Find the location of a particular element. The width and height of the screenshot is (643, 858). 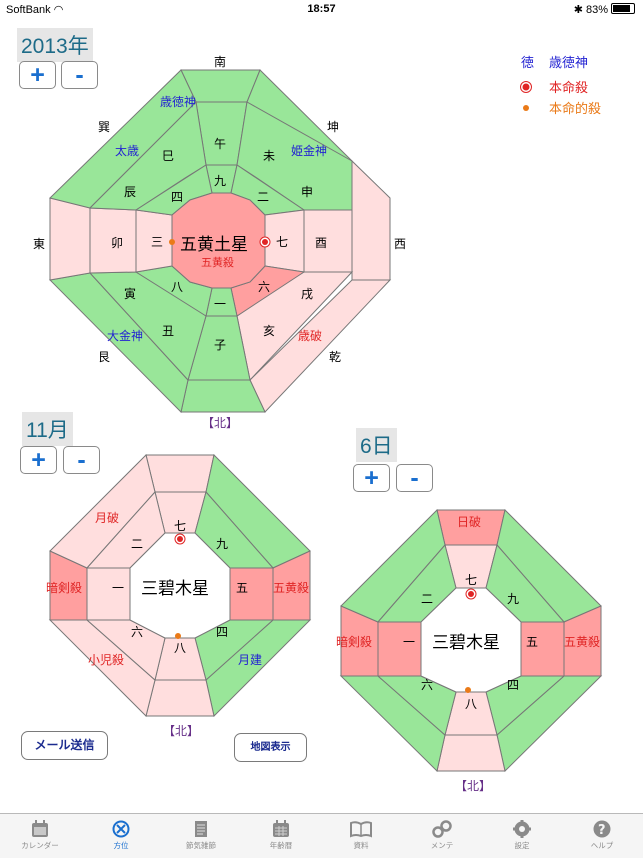

tab-maintenance-label: メンテ is located at coordinates (442, 845).